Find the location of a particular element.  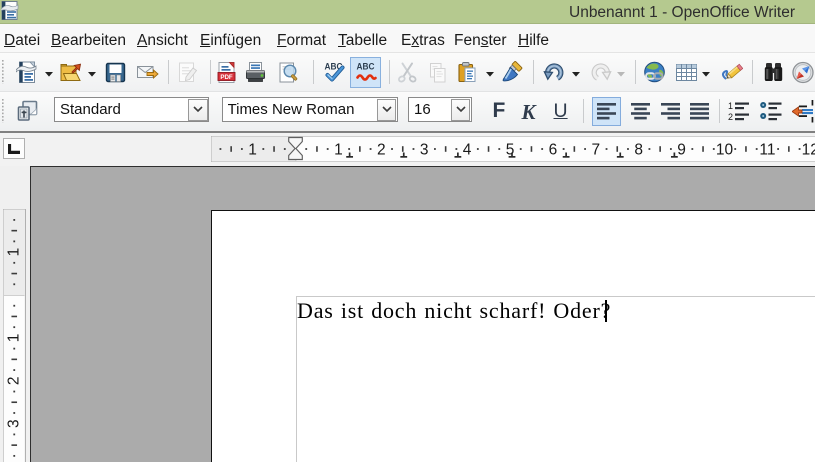

svg-text: PDF is located at coordinates (226, 77).